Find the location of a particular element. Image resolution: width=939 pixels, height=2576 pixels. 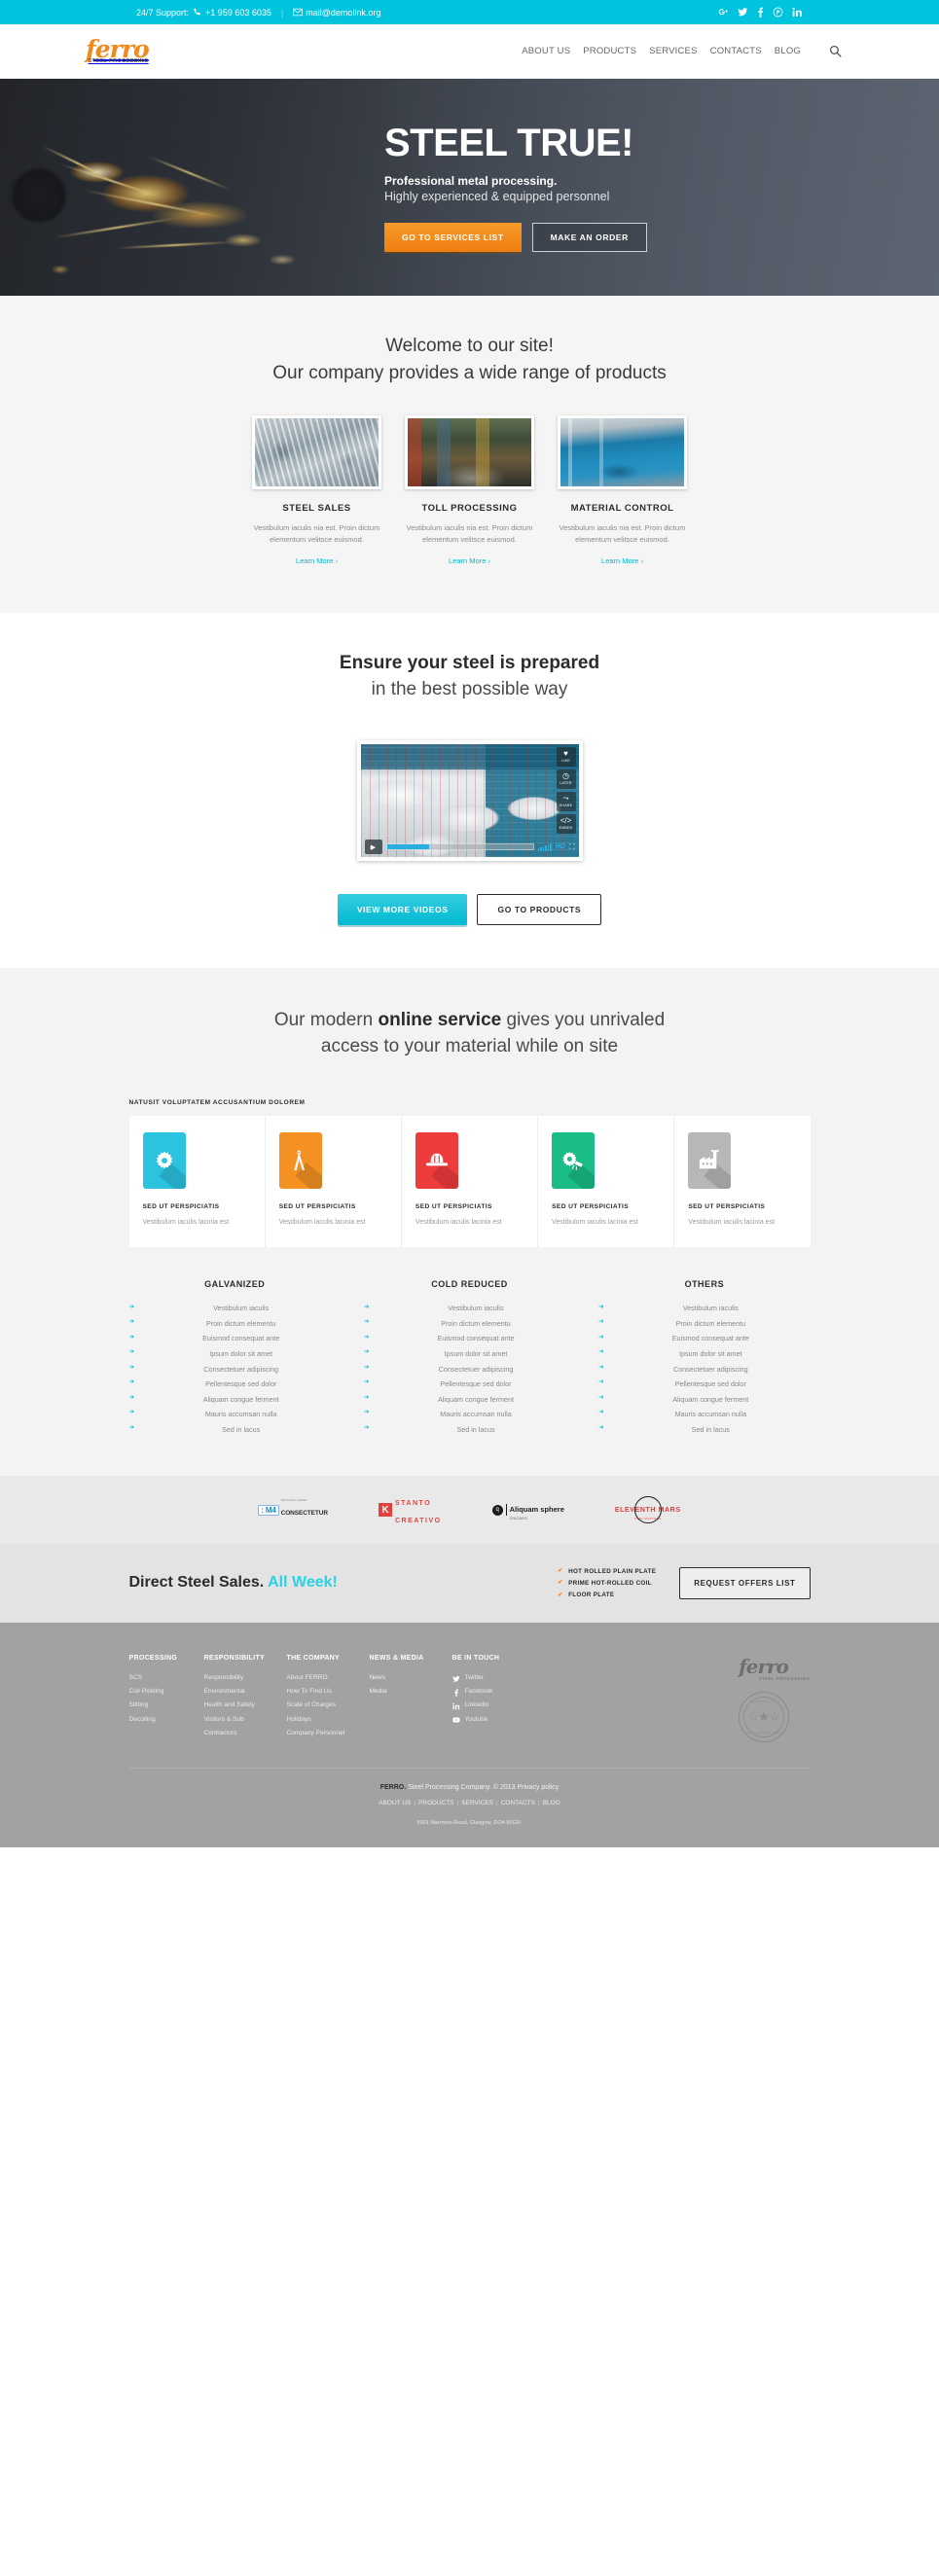

list-column-title: OTHERS is located at coordinates (704, 1284).